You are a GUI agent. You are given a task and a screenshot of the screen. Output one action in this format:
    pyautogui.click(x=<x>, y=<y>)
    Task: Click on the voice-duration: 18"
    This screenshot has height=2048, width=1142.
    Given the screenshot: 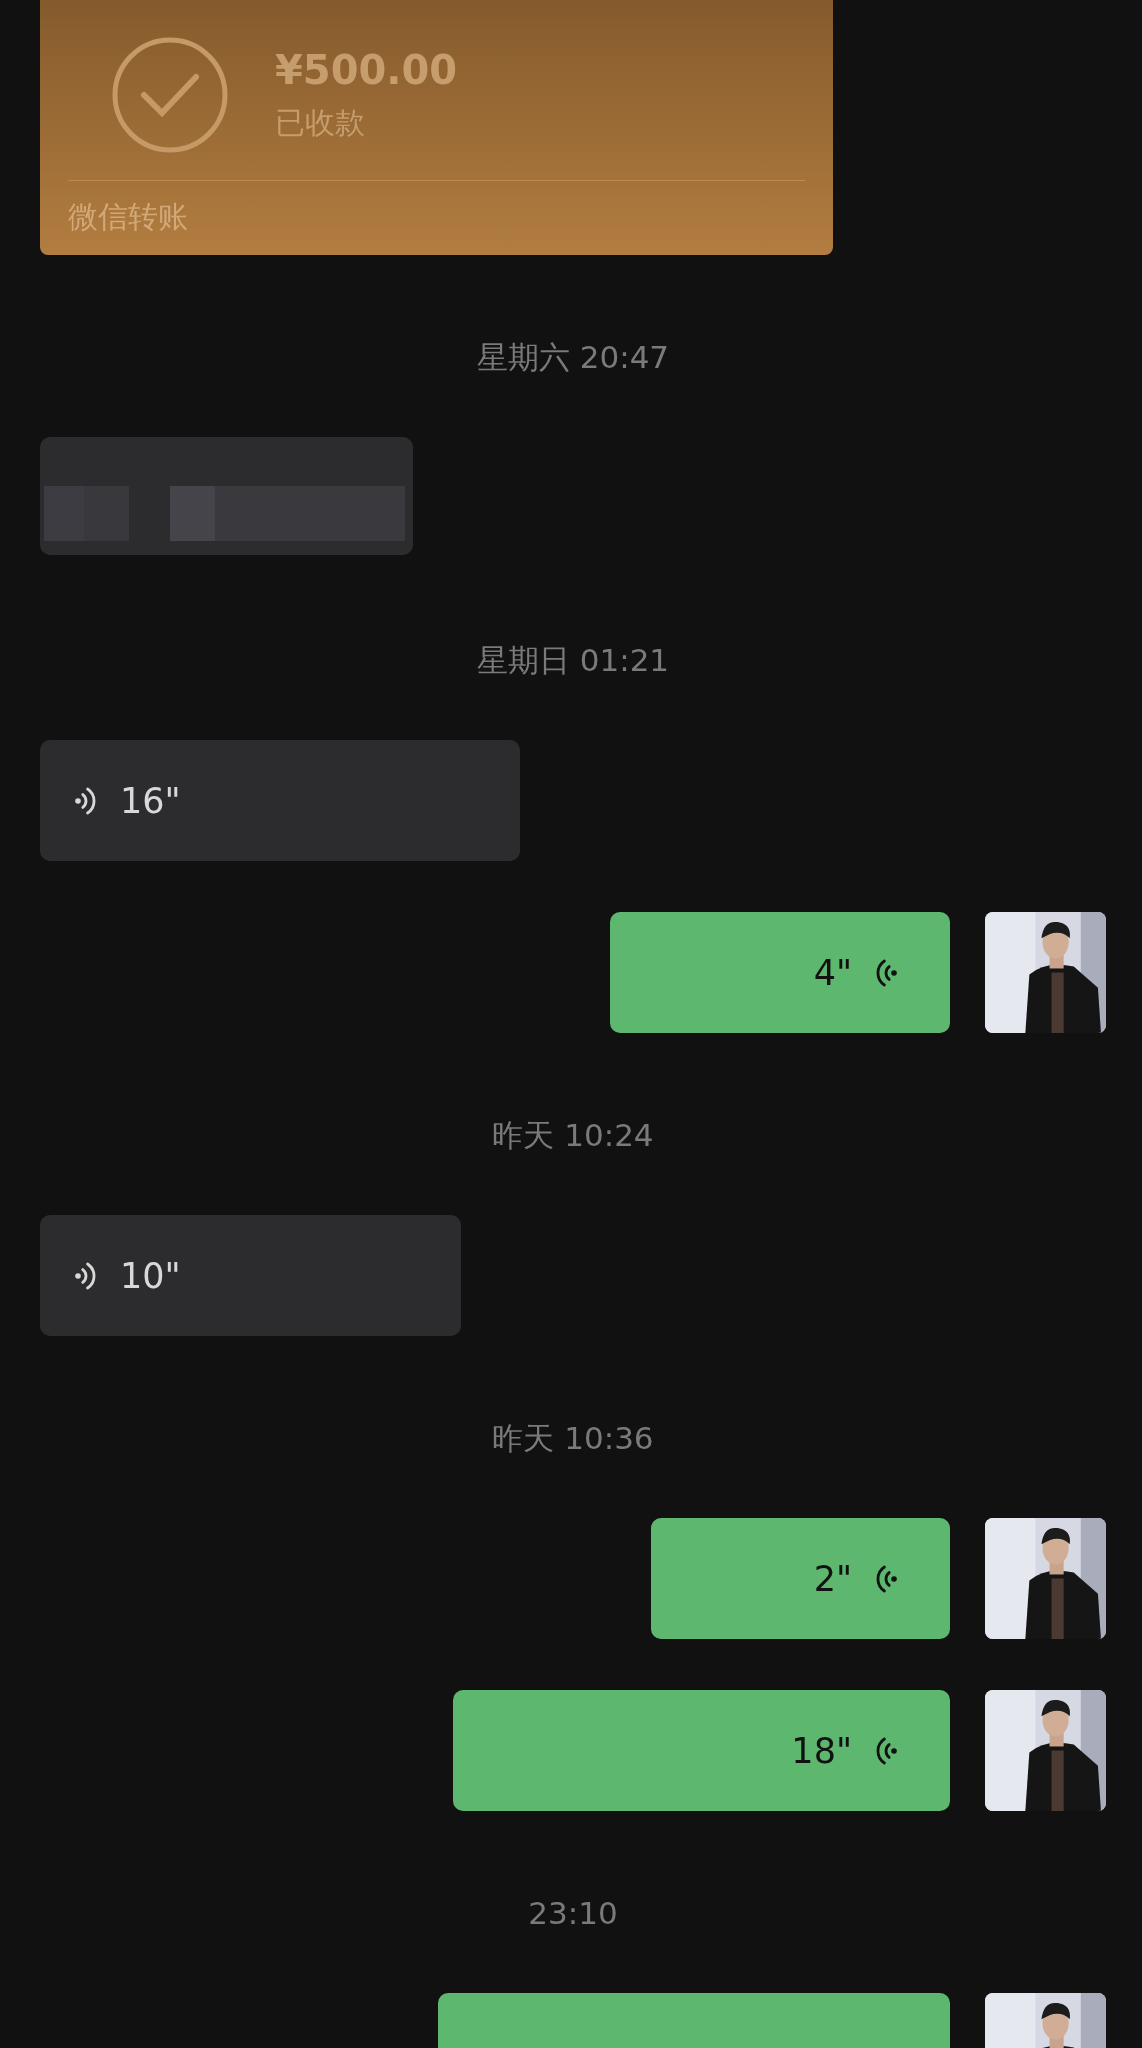 What is the action you would take?
    pyautogui.click(x=821, y=1750)
    